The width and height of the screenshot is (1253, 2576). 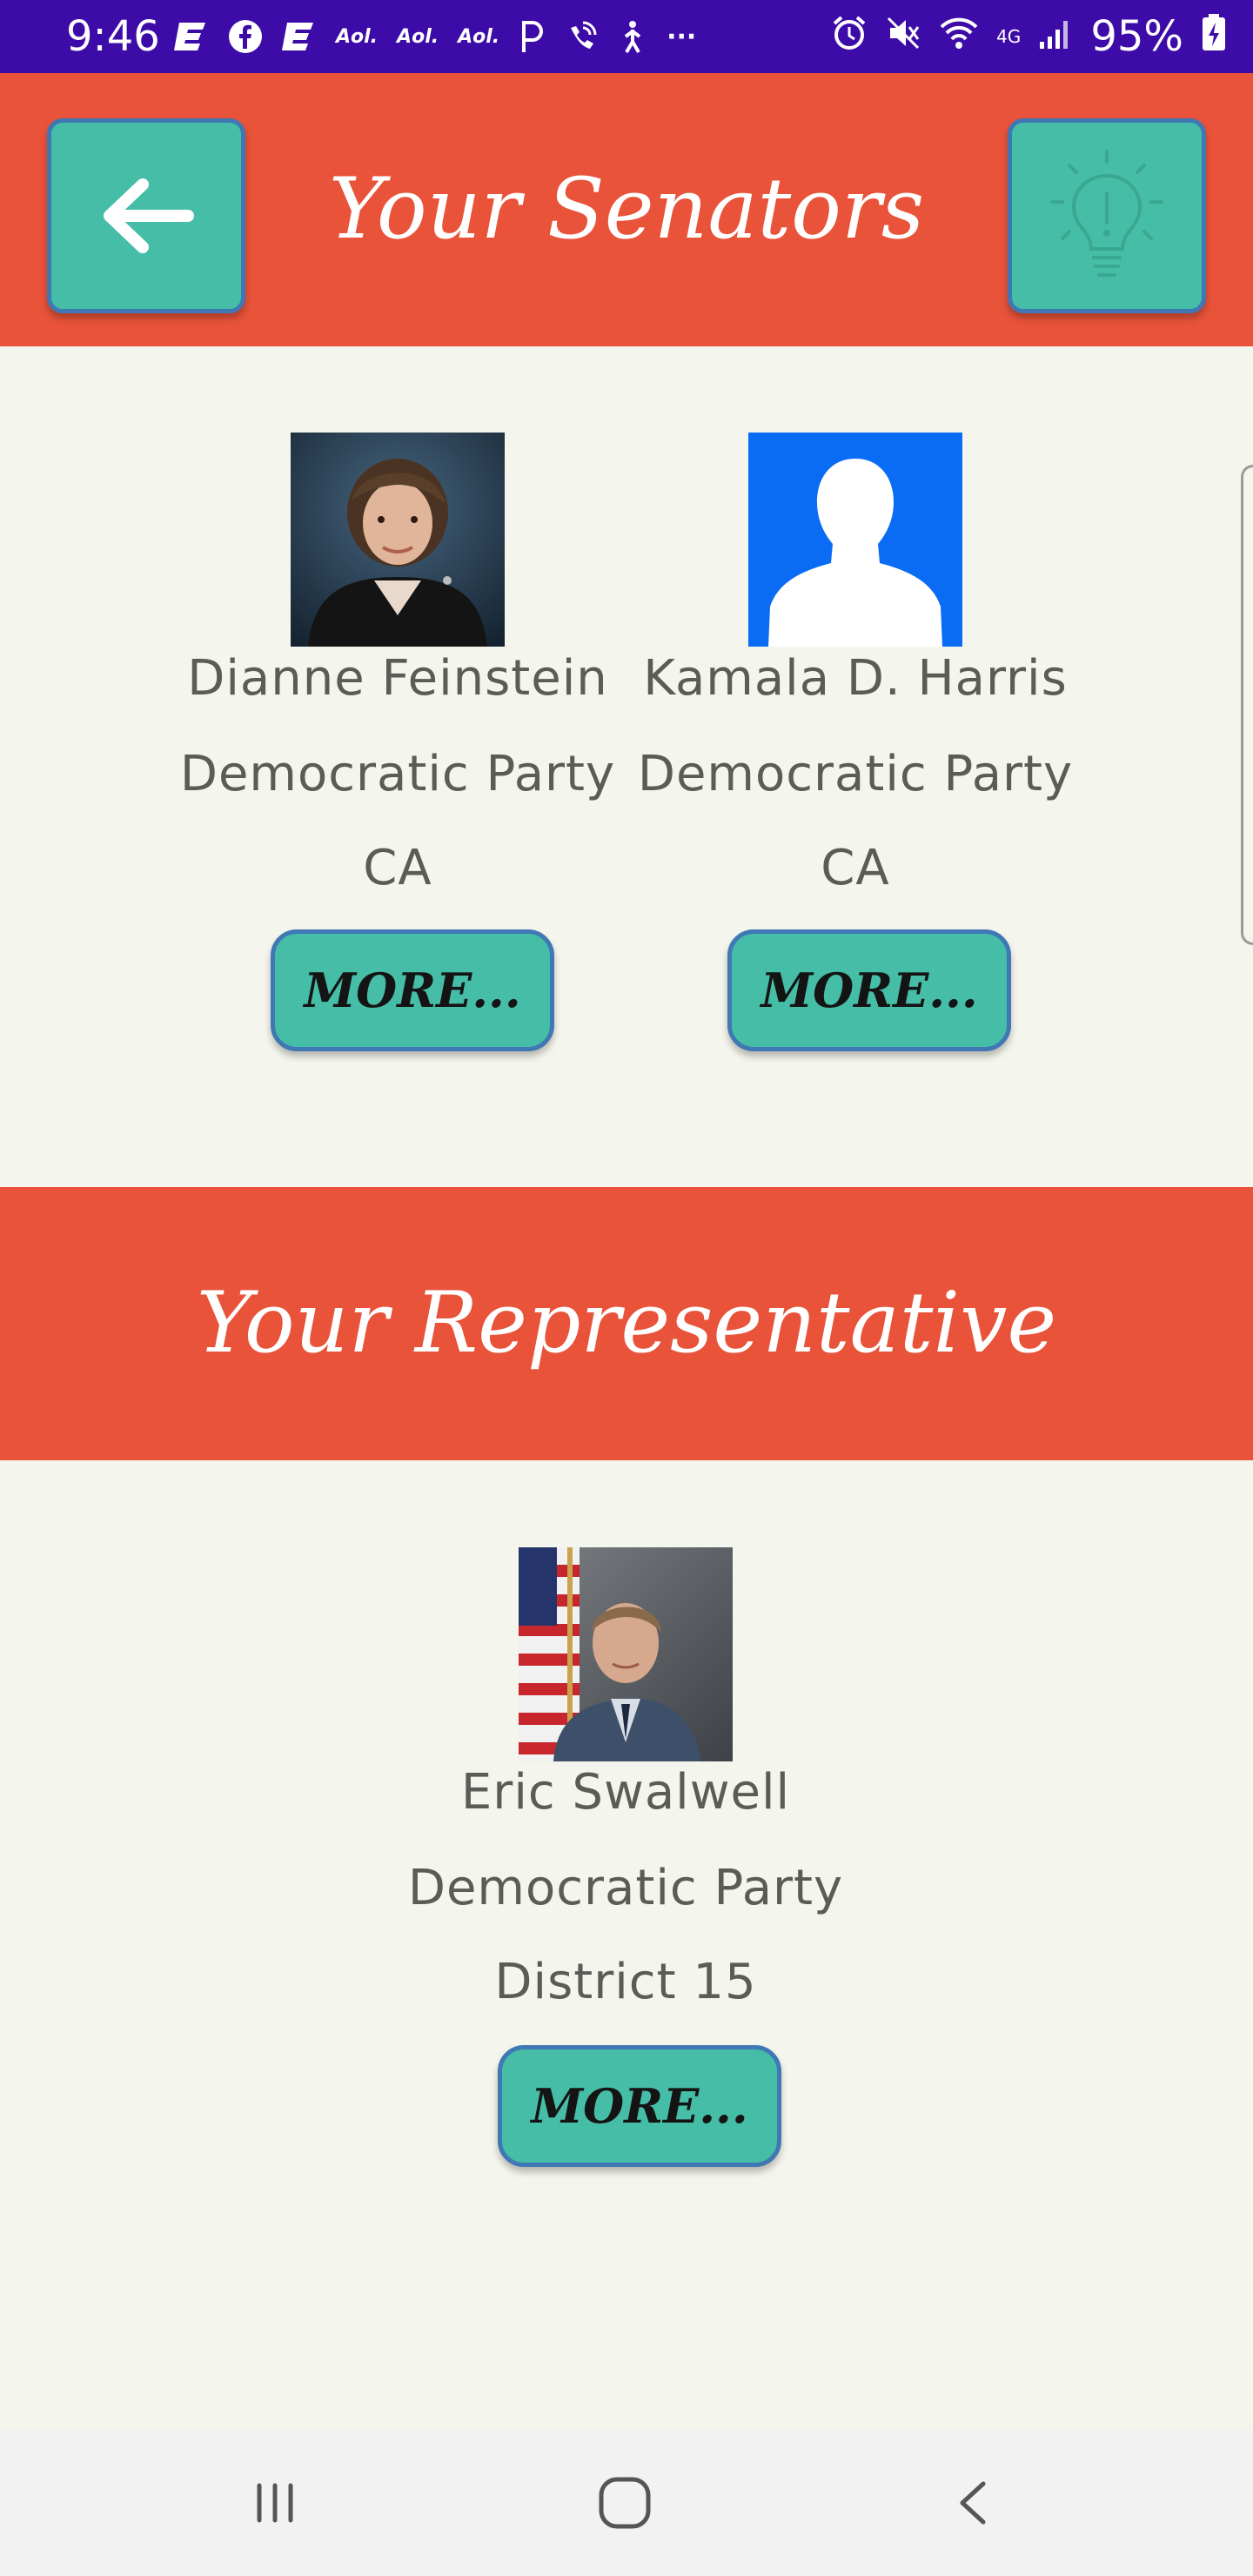 I want to click on representative-header: Your Representative, so click(x=626, y=1323).